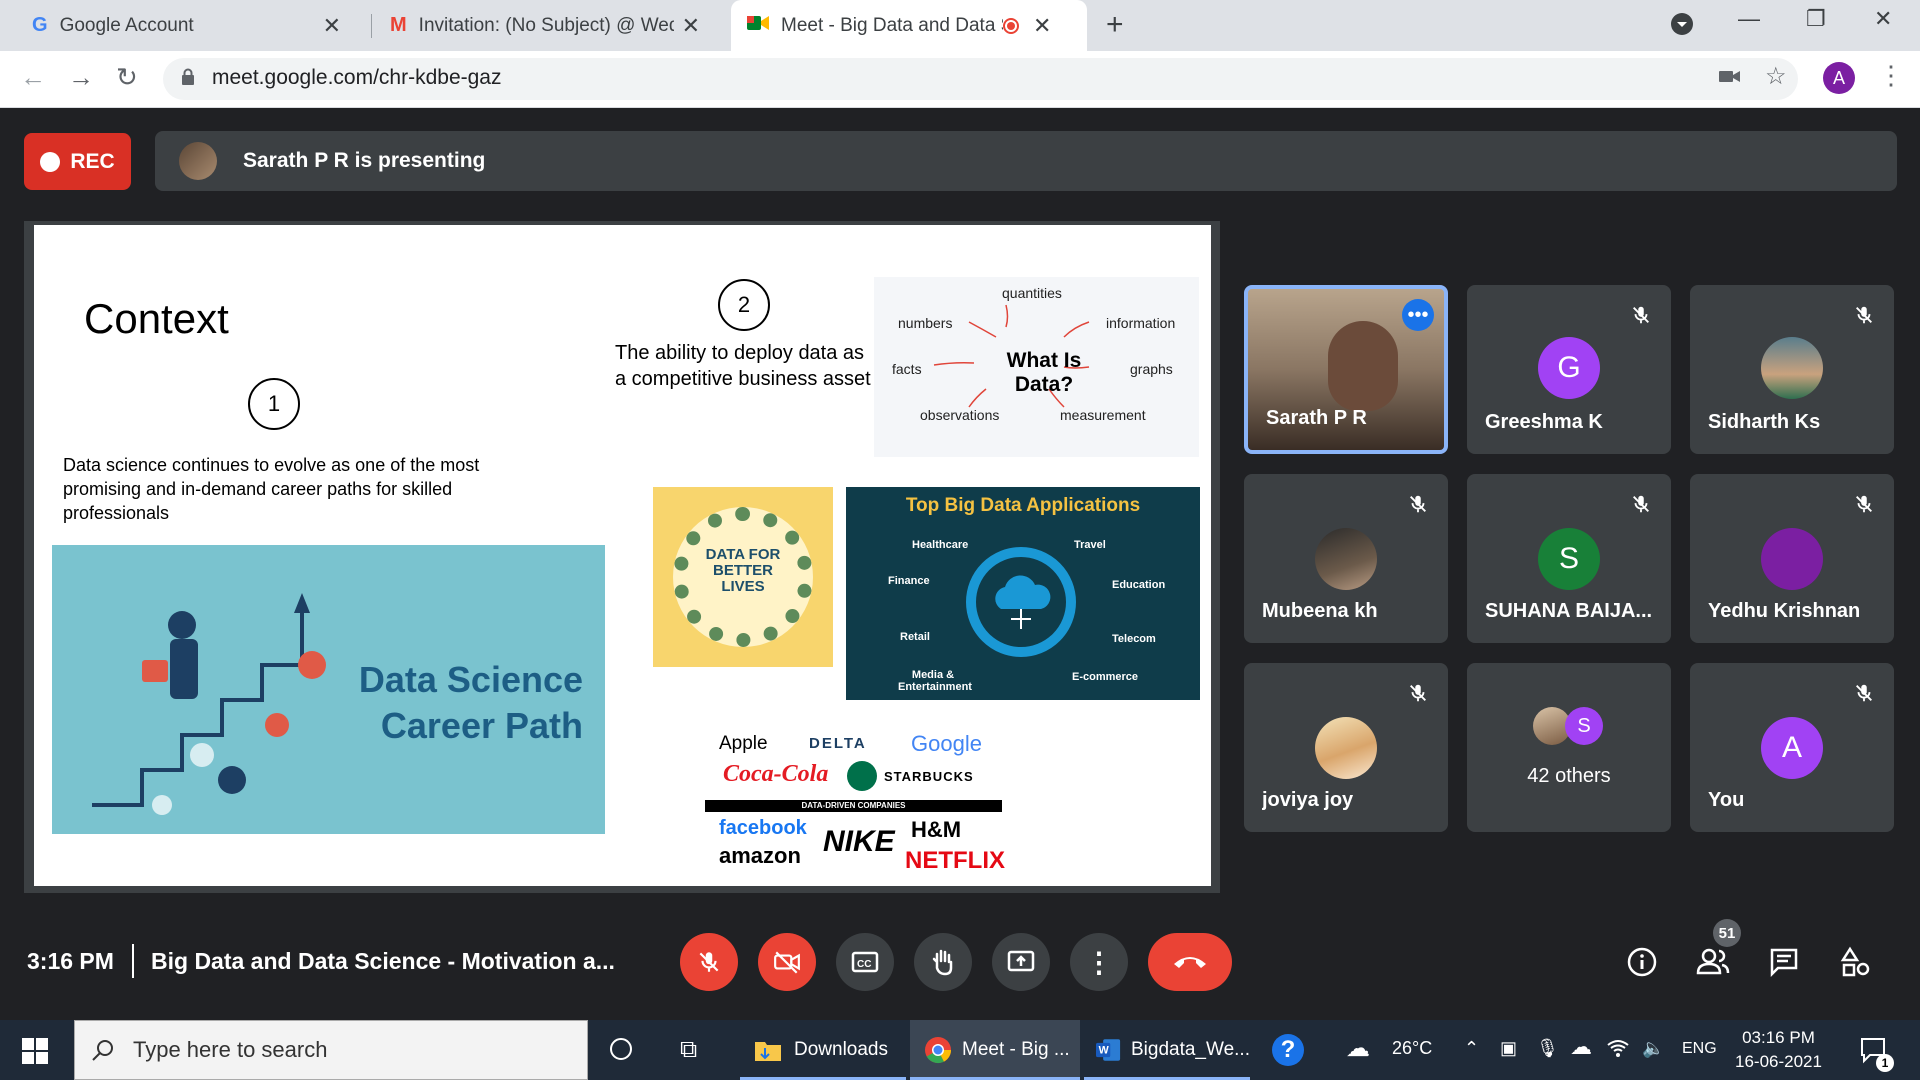 The image size is (1920, 1080). I want to click on chat-button, so click(1784, 962).